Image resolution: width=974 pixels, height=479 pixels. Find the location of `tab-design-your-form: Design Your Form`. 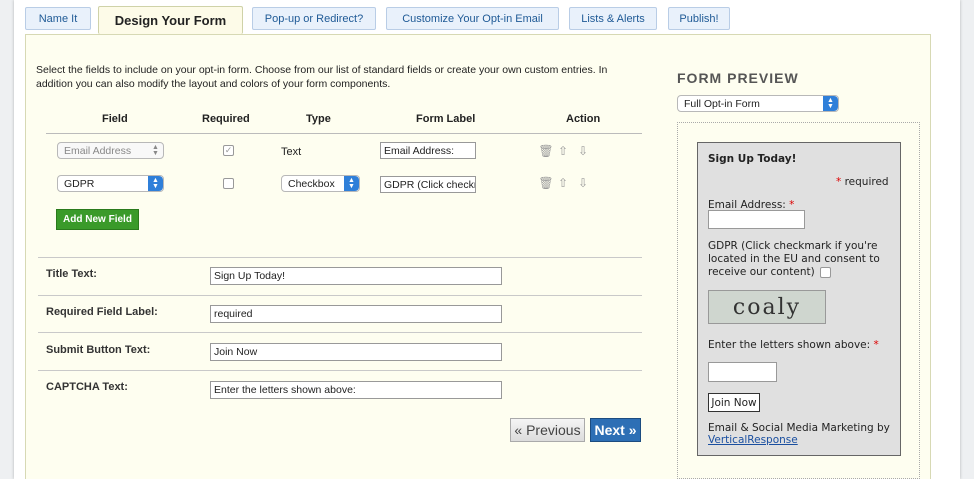

tab-design-your-form: Design Your Form is located at coordinates (170, 20).